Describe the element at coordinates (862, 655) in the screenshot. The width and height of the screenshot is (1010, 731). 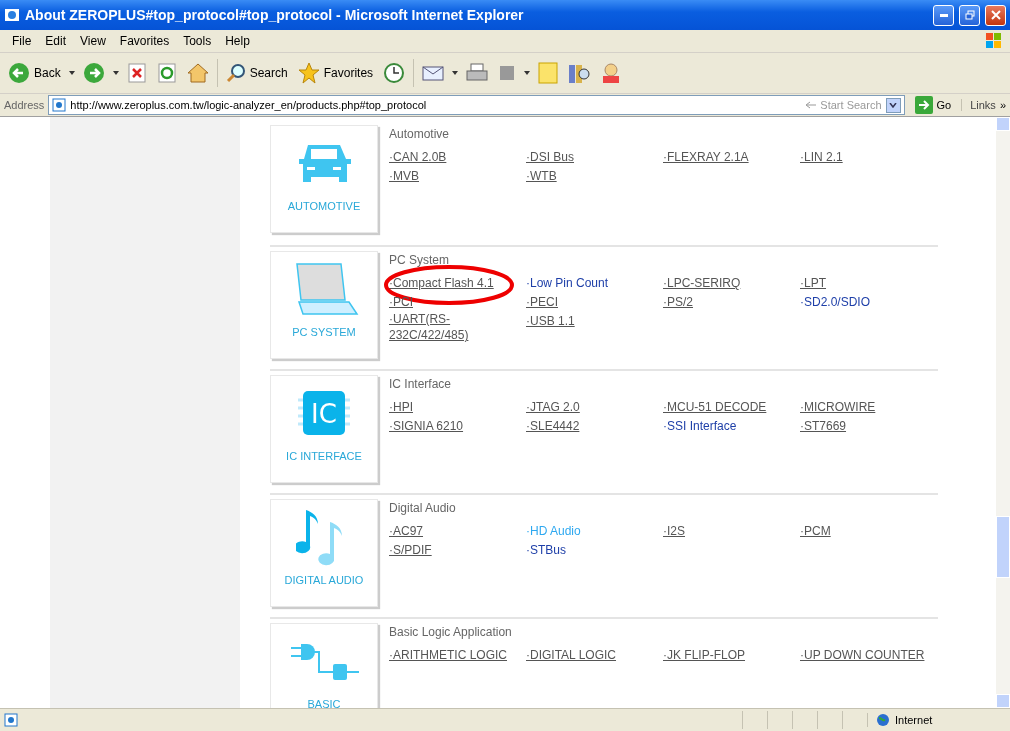
I see `protocol-link: ·UP DOWN COUNTER` at that location.